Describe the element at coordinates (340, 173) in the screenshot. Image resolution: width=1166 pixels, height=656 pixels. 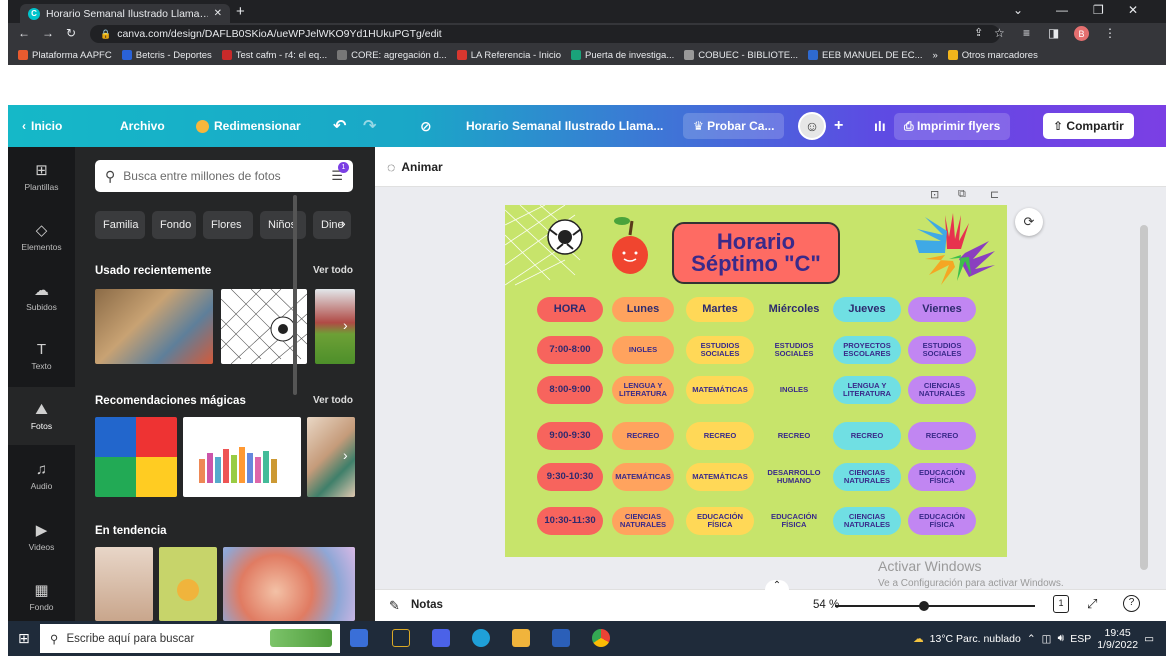
I see `filter-icon: ☰ 1` at that location.